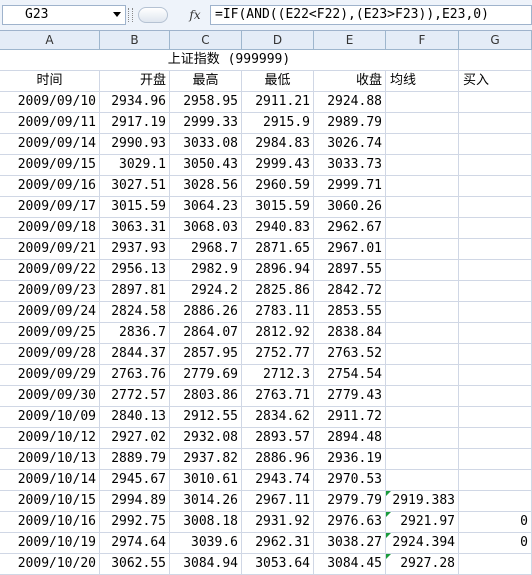  What do you see at coordinates (206, 144) in the screenshot?
I see `cell-high: 3033.08` at bounding box center [206, 144].